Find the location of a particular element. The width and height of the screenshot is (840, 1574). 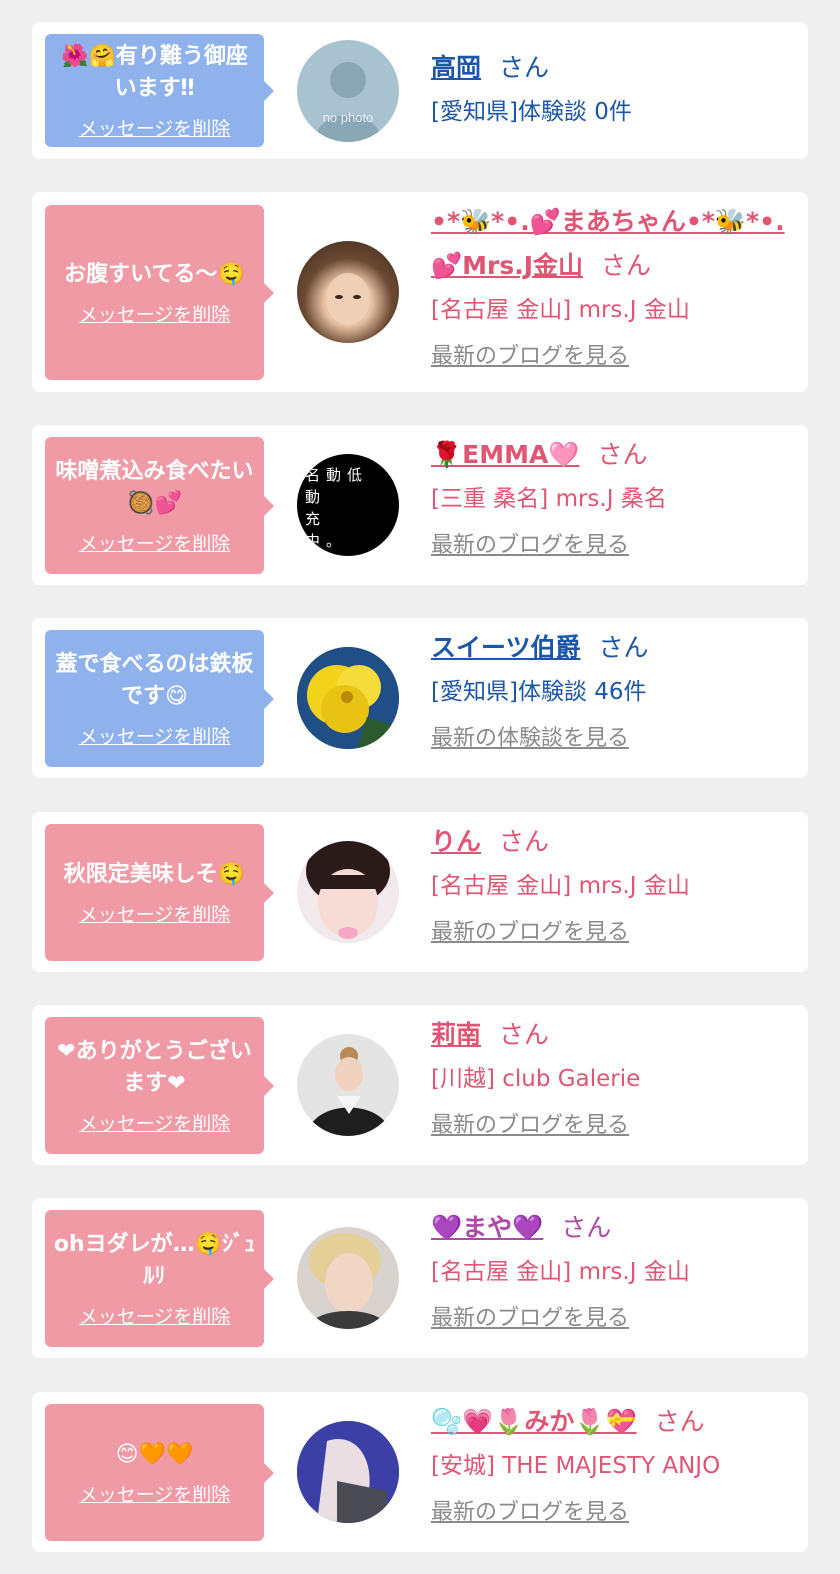

profile-detail: [安城] THE MAJESTY ANJO is located at coordinates (576, 1466).